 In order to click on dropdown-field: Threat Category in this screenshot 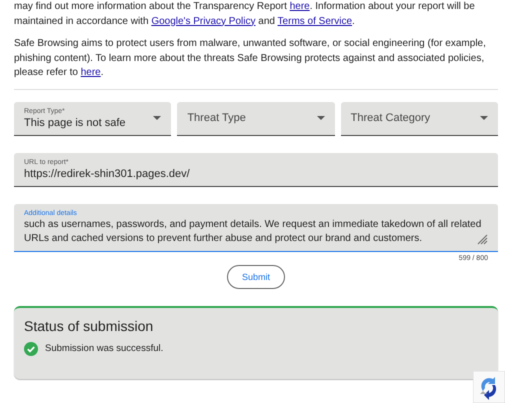, I will do `click(419, 119)`.